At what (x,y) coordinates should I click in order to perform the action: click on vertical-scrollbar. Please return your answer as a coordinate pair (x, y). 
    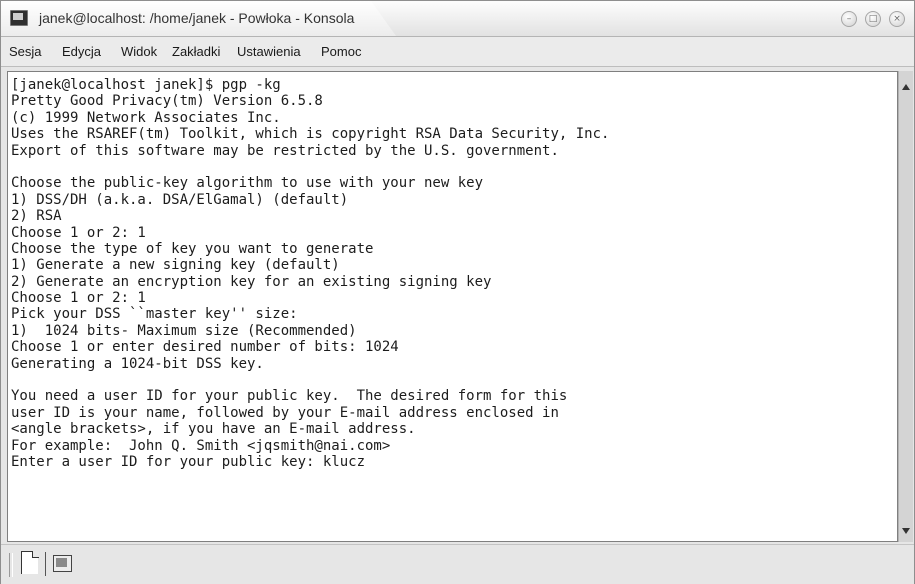
    Looking at the image, I should click on (905, 306).